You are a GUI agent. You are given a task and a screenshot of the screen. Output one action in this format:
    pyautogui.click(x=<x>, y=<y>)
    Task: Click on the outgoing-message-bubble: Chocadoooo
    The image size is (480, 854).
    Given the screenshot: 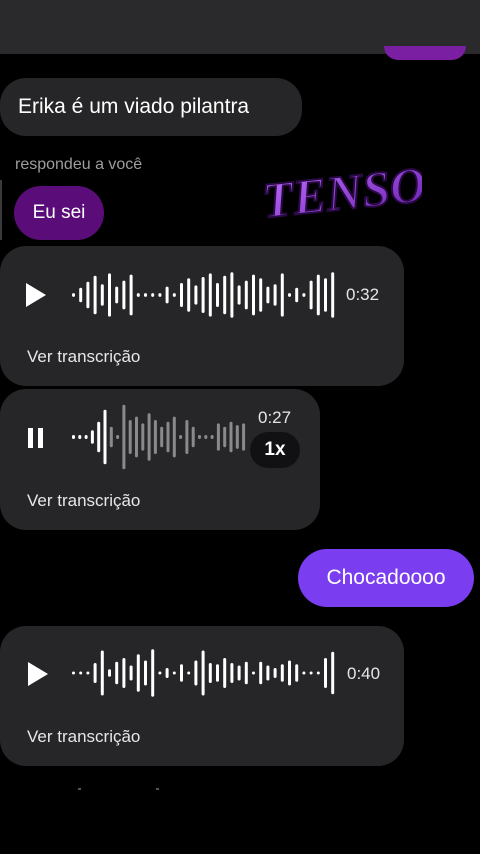 What is the action you would take?
    pyautogui.click(x=386, y=578)
    